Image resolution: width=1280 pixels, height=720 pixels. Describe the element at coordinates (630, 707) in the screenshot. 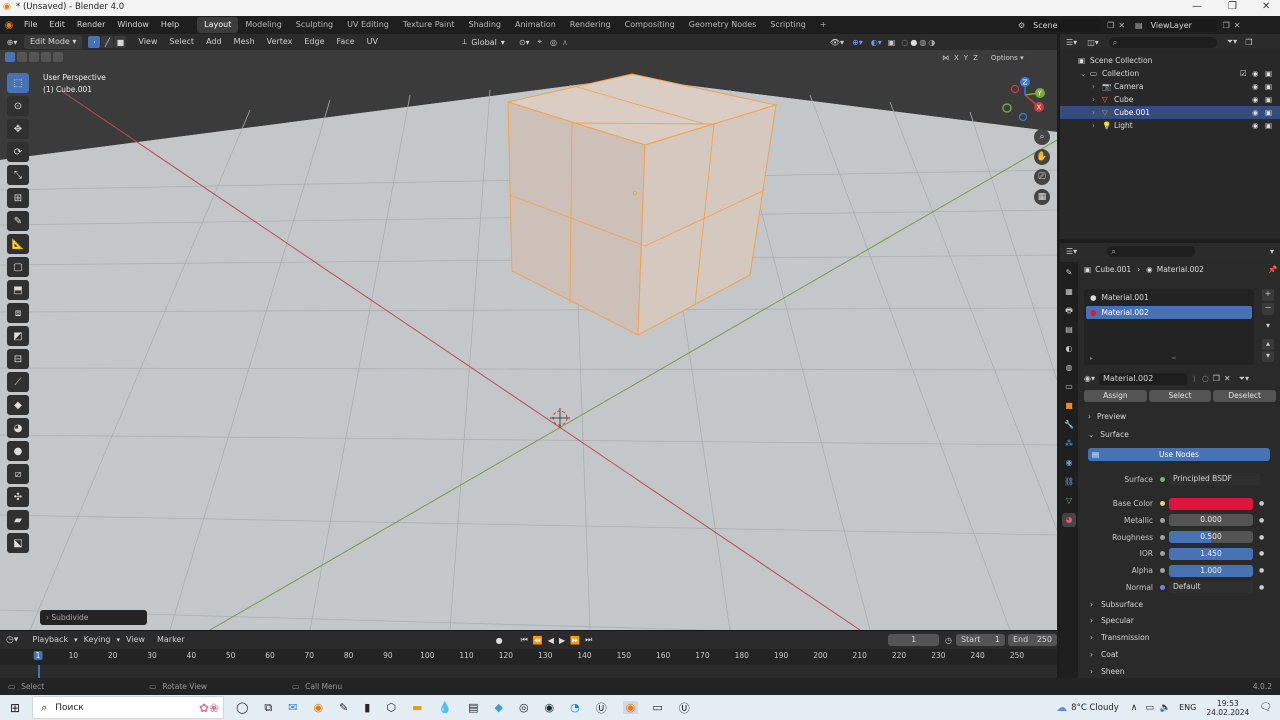

I see `blender-active-taskbar-icon: ◉` at that location.